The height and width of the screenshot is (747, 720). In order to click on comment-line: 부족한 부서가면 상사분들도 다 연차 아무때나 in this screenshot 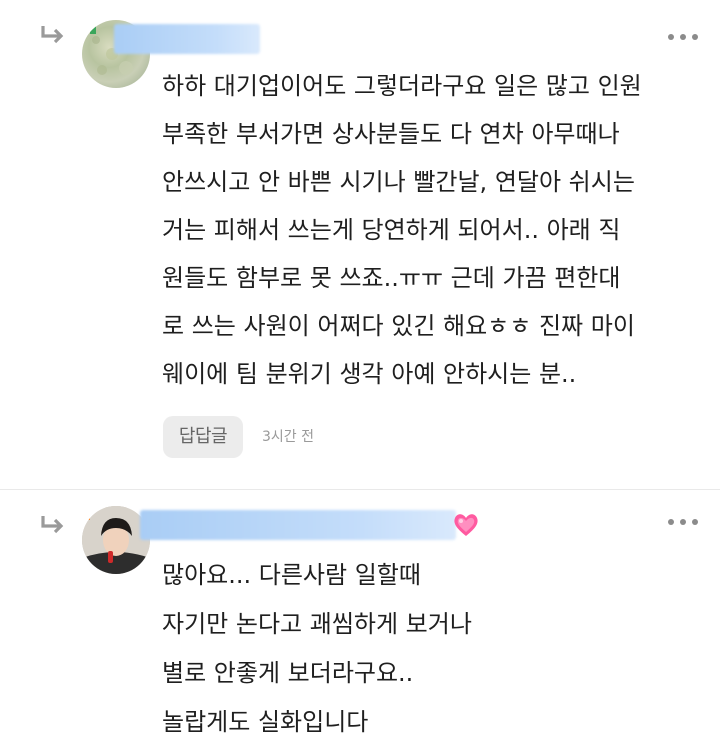, I will do `click(391, 134)`.